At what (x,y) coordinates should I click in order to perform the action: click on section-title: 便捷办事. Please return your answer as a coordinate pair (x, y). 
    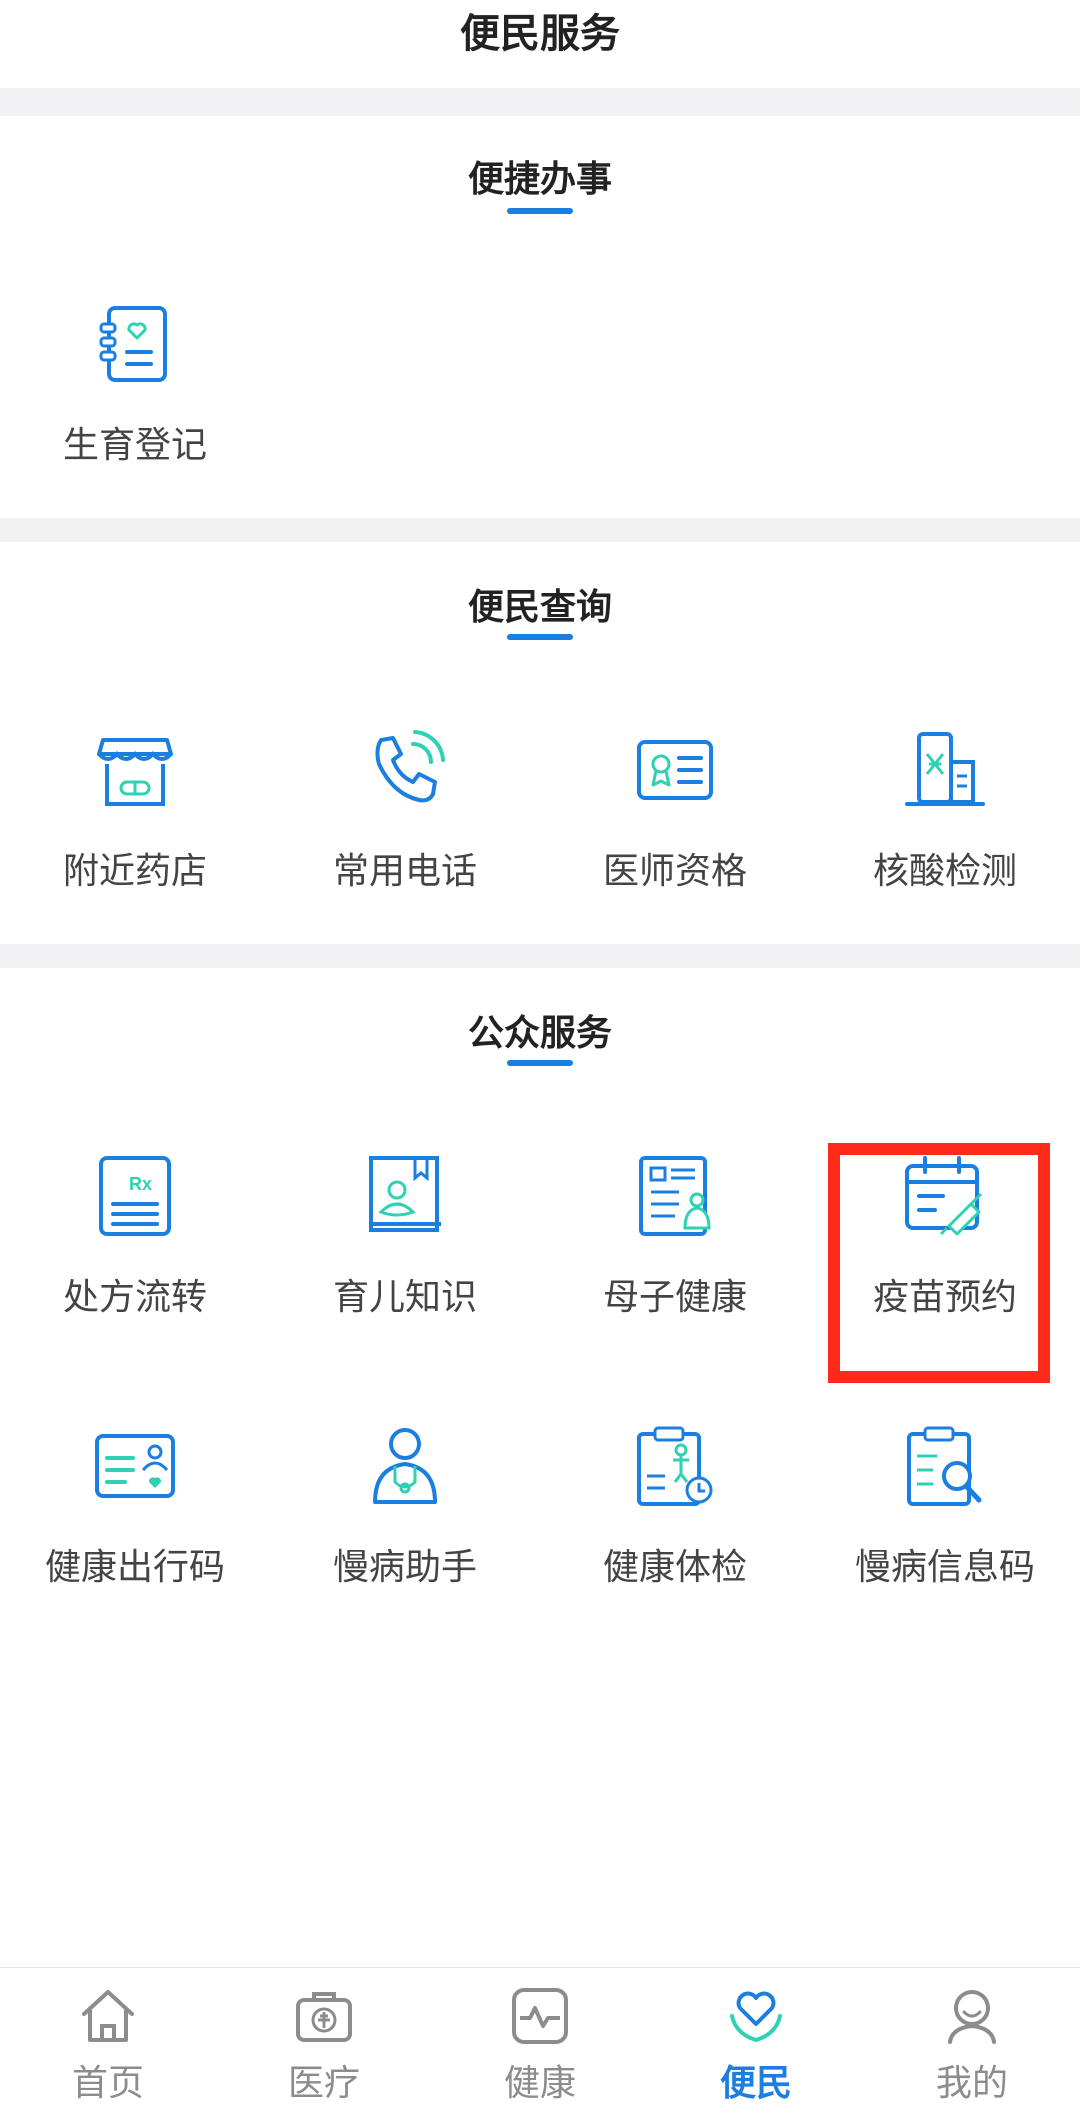
    Looking at the image, I should click on (539, 179).